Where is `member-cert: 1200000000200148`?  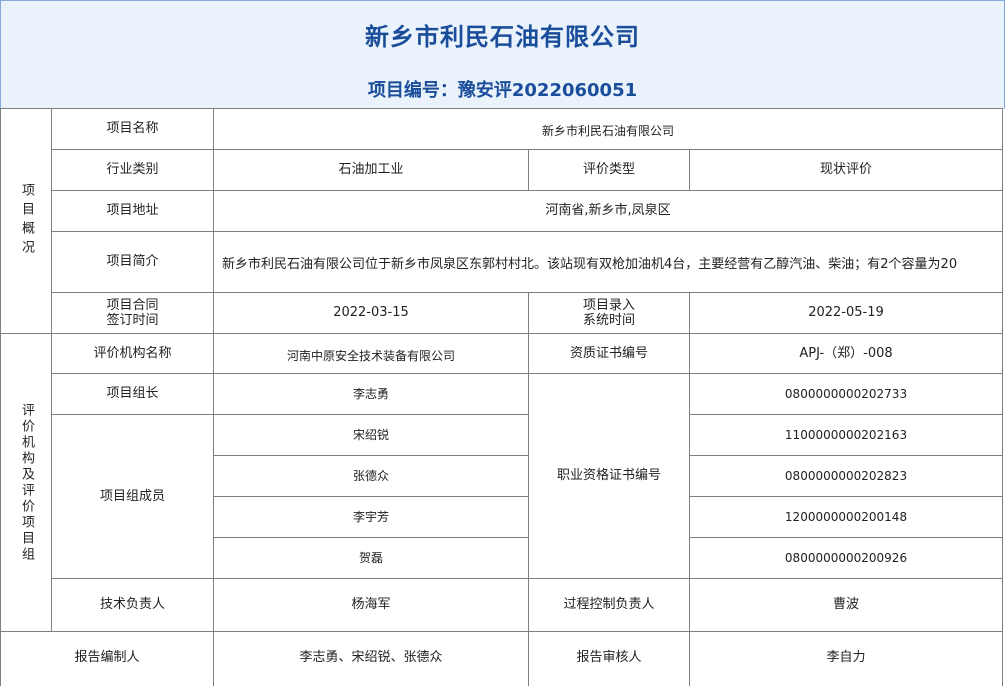
member-cert: 1200000000200148 is located at coordinates (846, 517).